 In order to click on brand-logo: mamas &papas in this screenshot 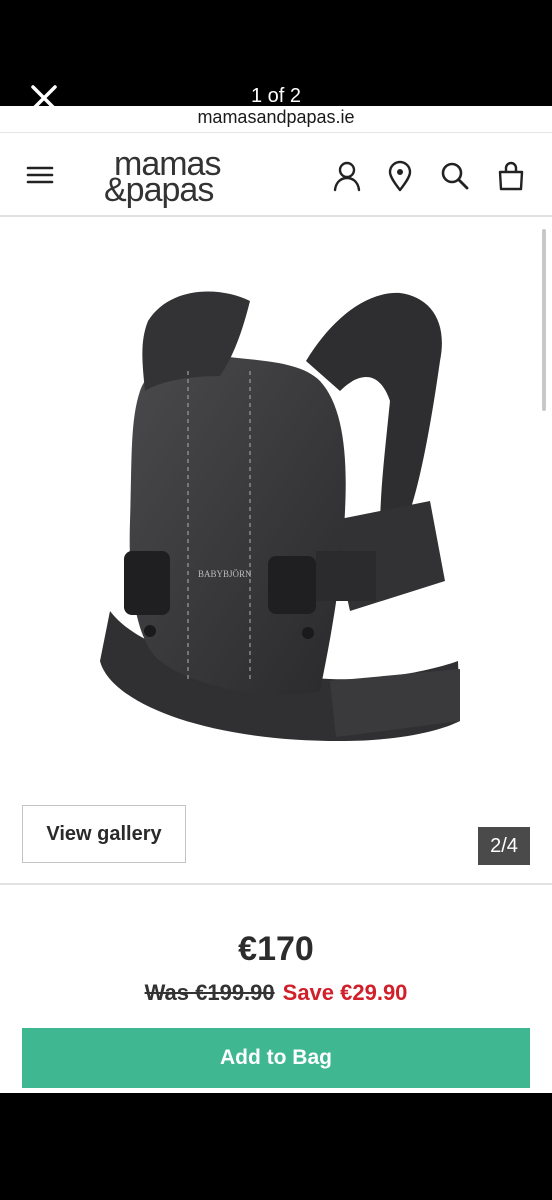, I will do `click(179, 176)`.